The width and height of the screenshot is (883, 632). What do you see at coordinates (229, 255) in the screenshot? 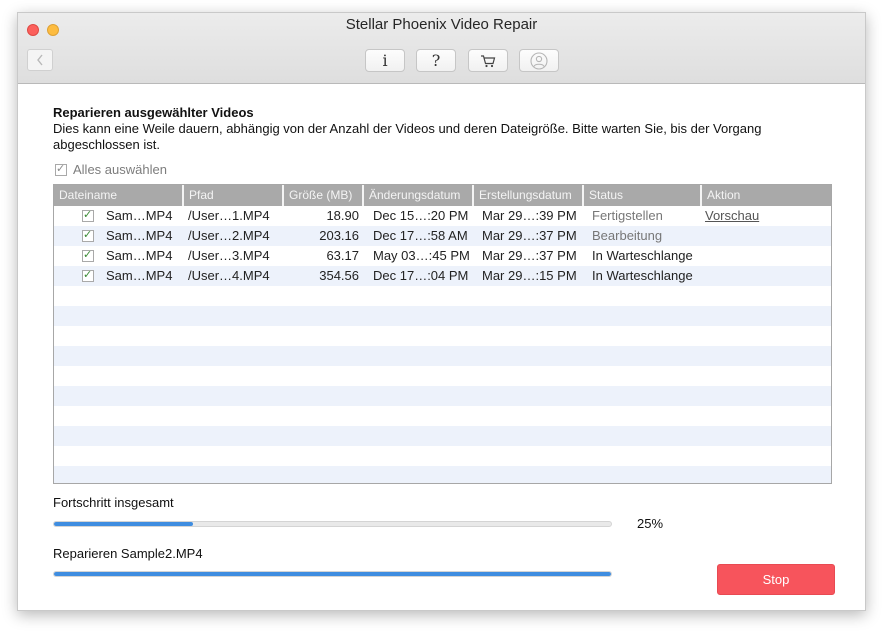
I see `file-path: /User…3.MP4` at bounding box center [229, 255].